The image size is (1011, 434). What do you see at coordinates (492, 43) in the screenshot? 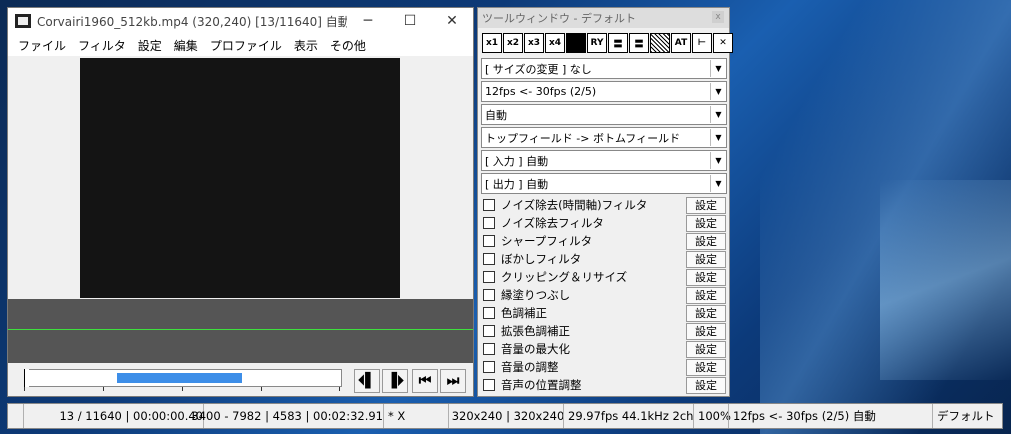
I see `zoom-x1-button: x1` at bounding box center [492, 43].